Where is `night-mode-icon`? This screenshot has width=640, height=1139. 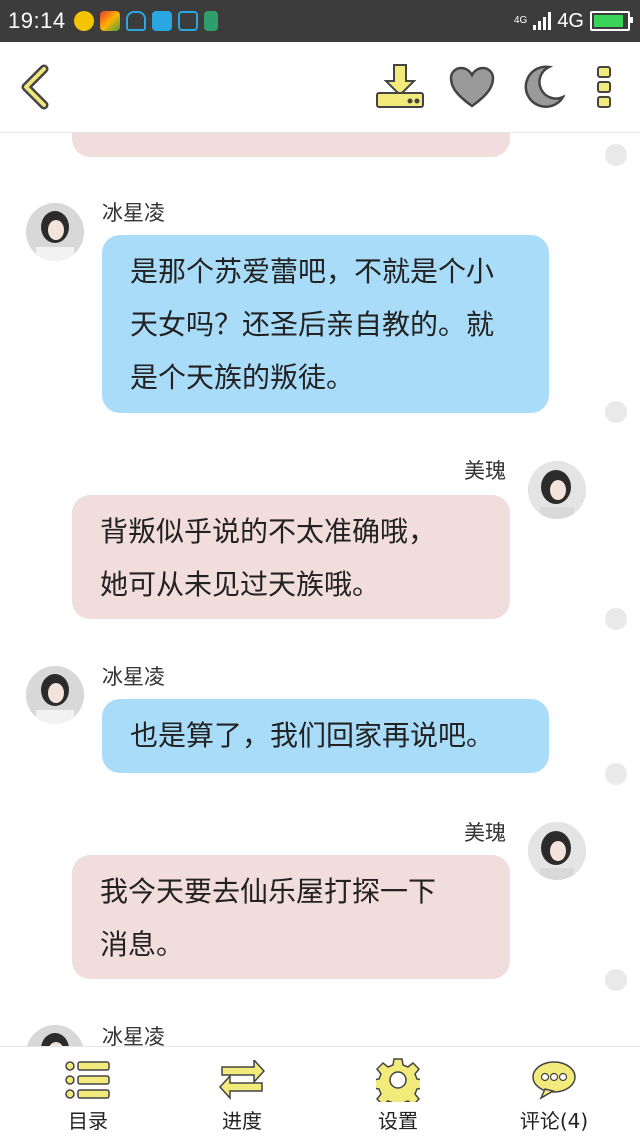
night-mode-icon is located at coordinates (544, 86).